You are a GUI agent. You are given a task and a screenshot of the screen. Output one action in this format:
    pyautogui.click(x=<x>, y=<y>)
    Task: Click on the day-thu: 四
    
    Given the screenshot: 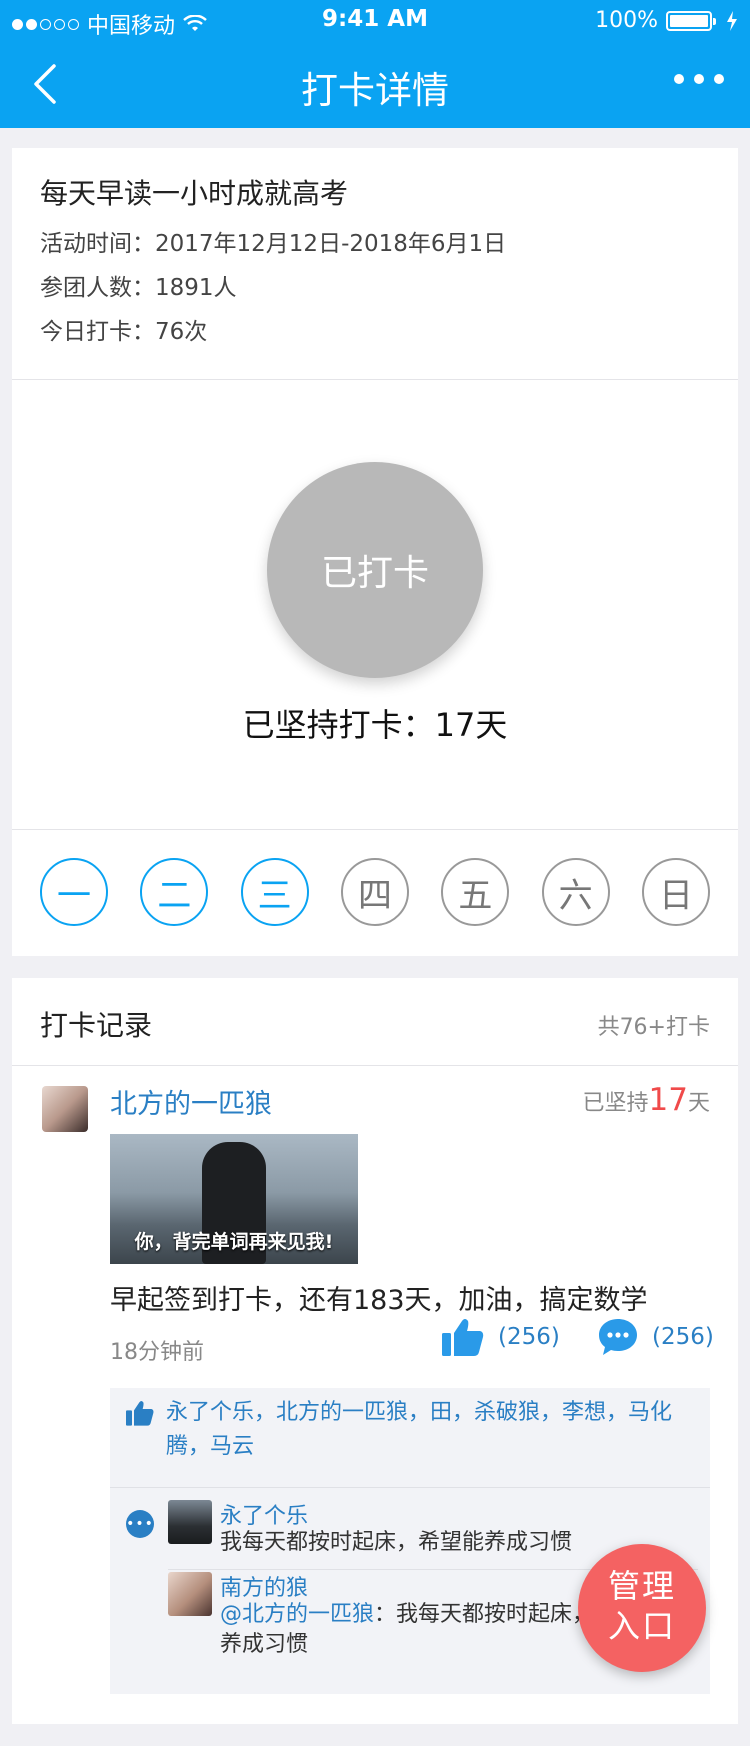 What is the action you would take?
    pyautogui.click(x=374, y=892)
    